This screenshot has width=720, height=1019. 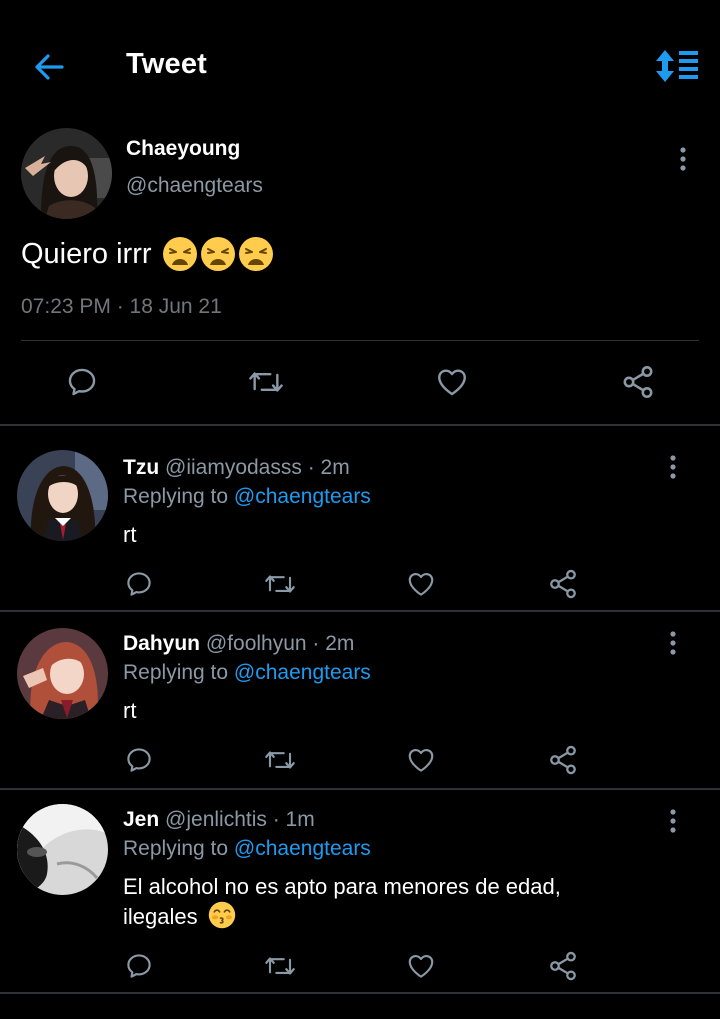 I want to click on author-name: Jen, so click(x=141, y=819).